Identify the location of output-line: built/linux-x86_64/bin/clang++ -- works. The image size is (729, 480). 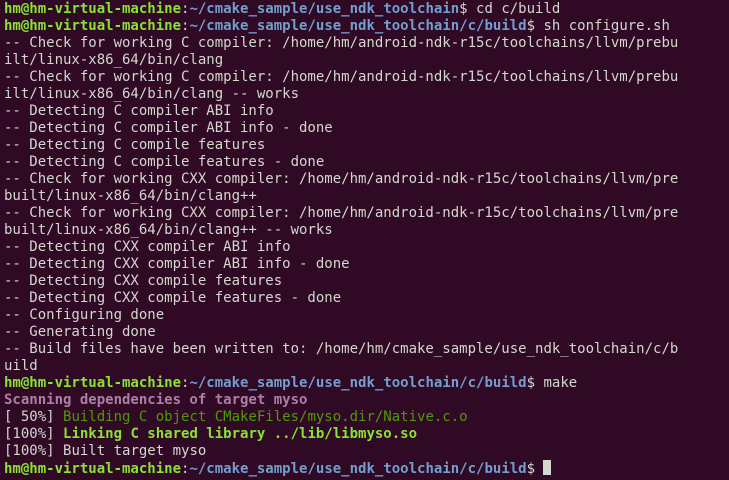
(168, 230).